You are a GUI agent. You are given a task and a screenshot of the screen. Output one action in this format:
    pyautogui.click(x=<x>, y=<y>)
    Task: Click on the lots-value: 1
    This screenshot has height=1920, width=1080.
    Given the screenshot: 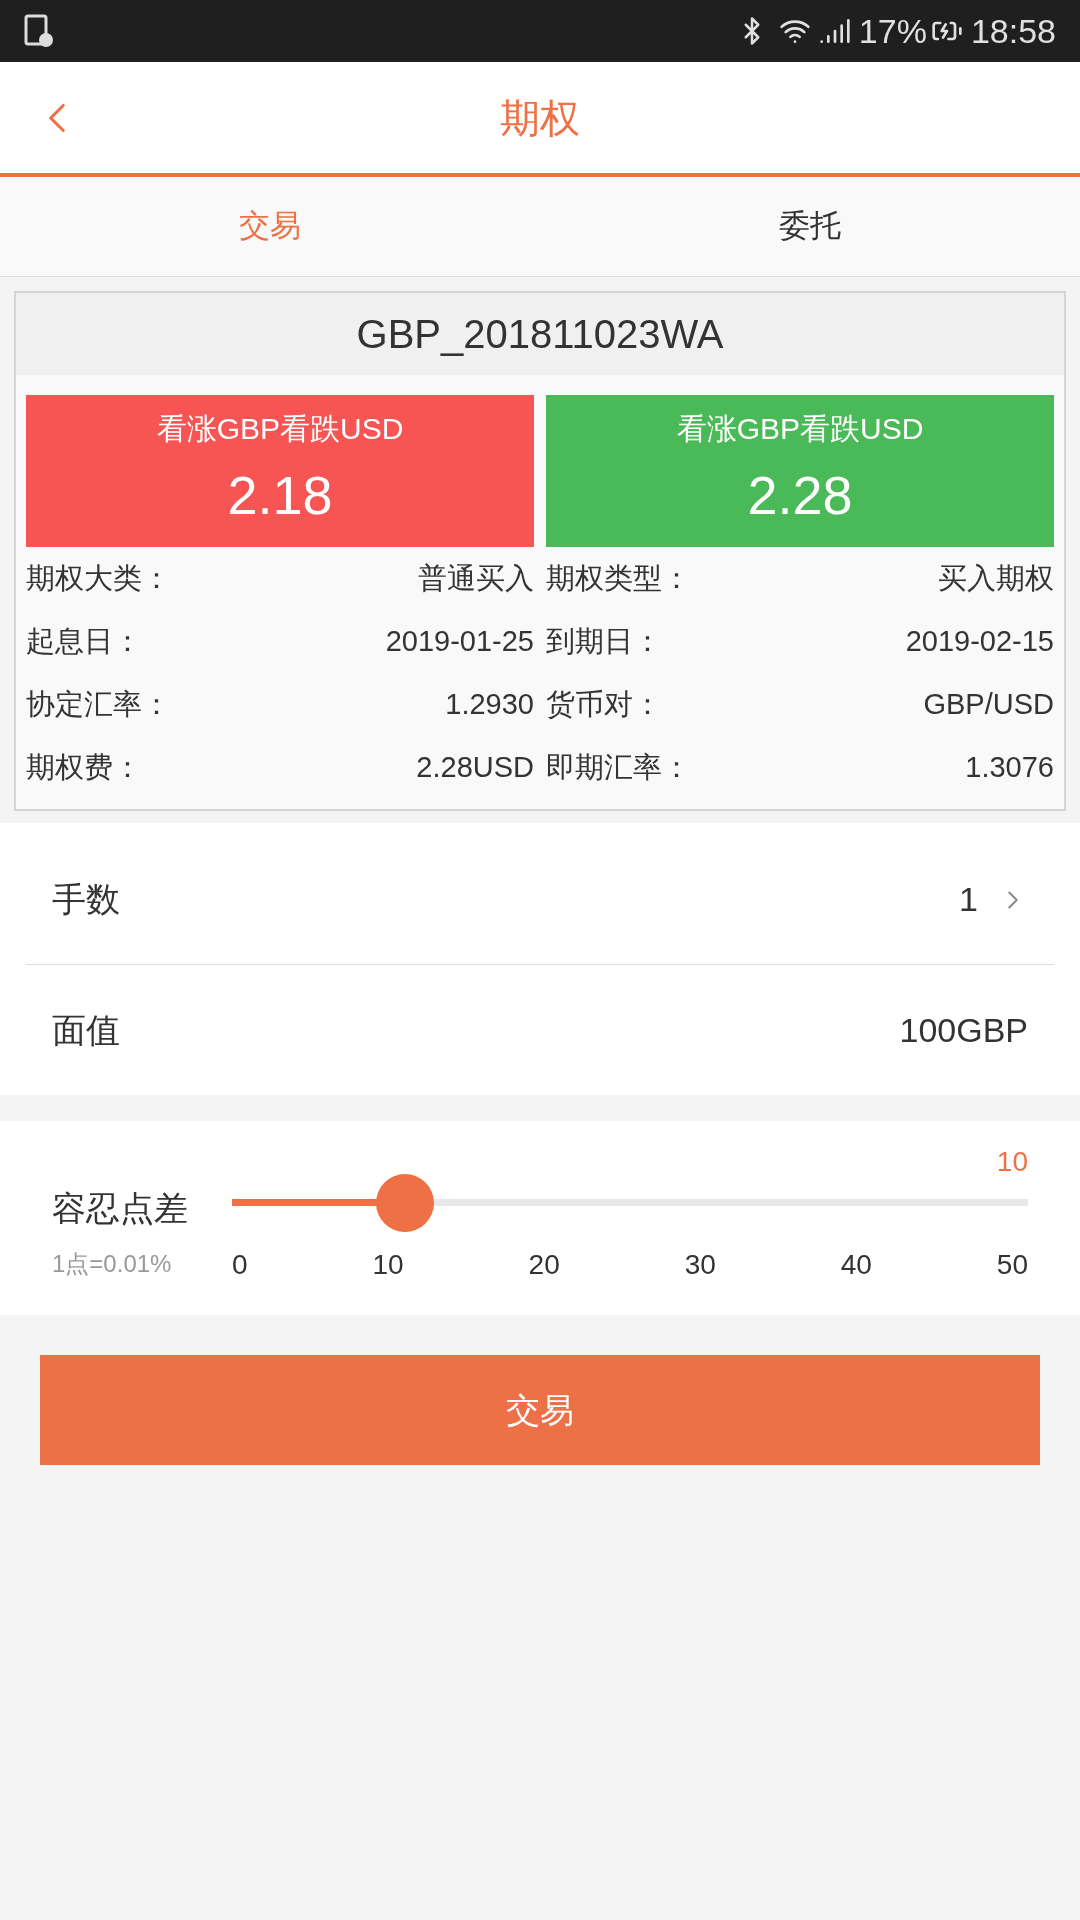 What is the action you would take?
    pyautogui.click(x=968, y=899)
    